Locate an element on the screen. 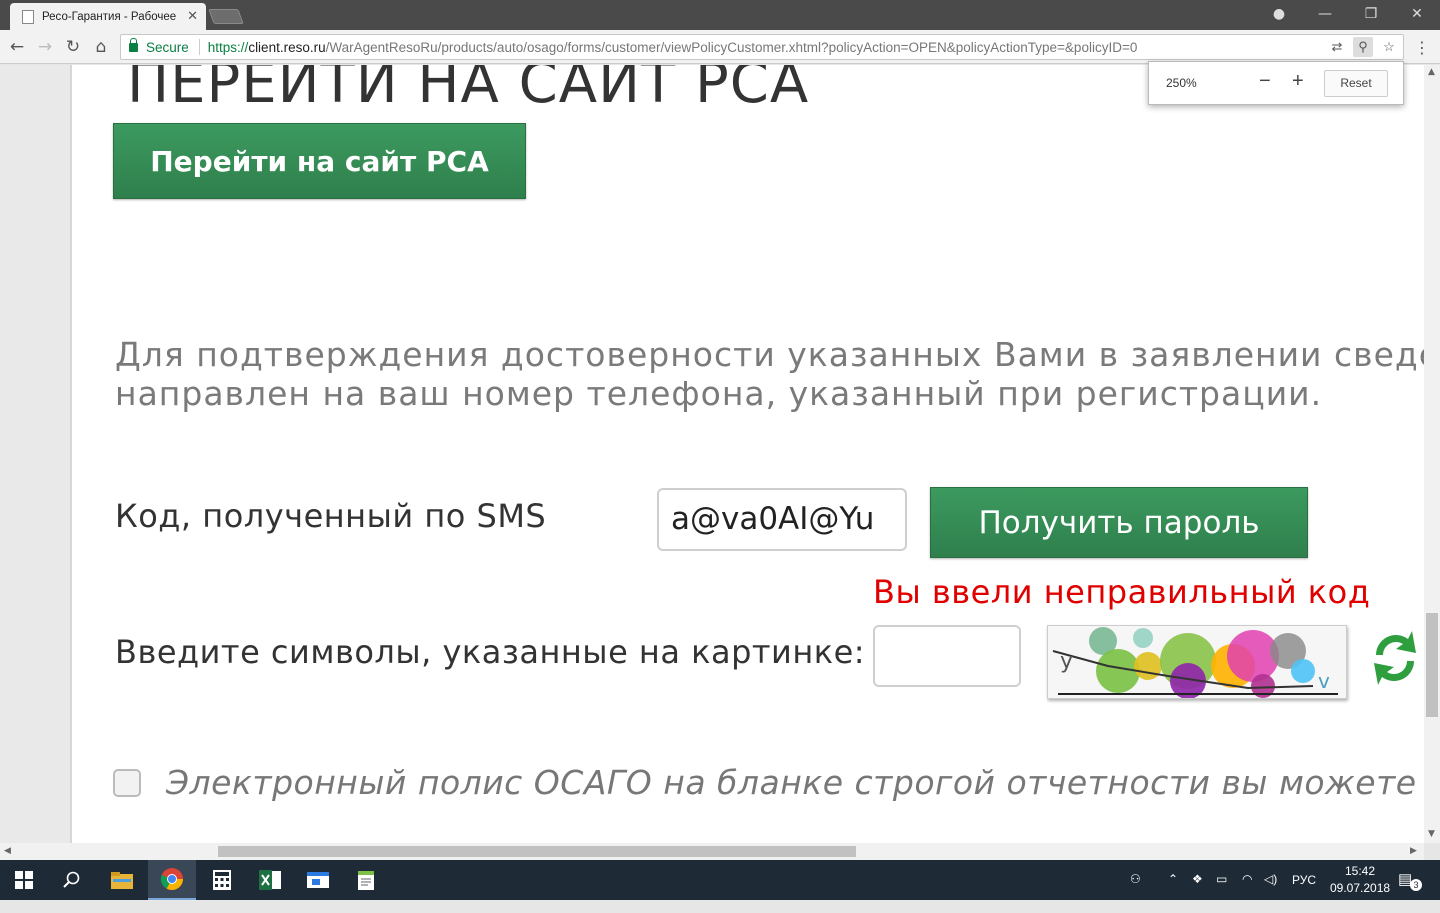  zoom-reset-button: Reset is located at coordinates (1356, 83).